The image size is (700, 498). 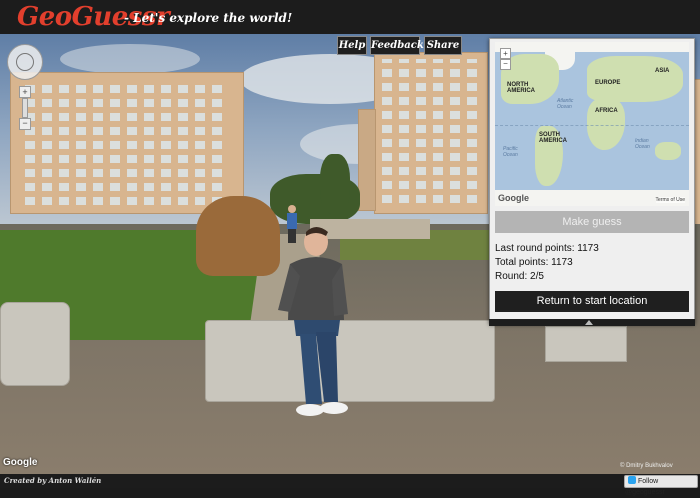 What do you see at coordinates (592, 301) in the screenshot?
I see `return-to-start-button: Return to start location` at bounding box center [592, 301].